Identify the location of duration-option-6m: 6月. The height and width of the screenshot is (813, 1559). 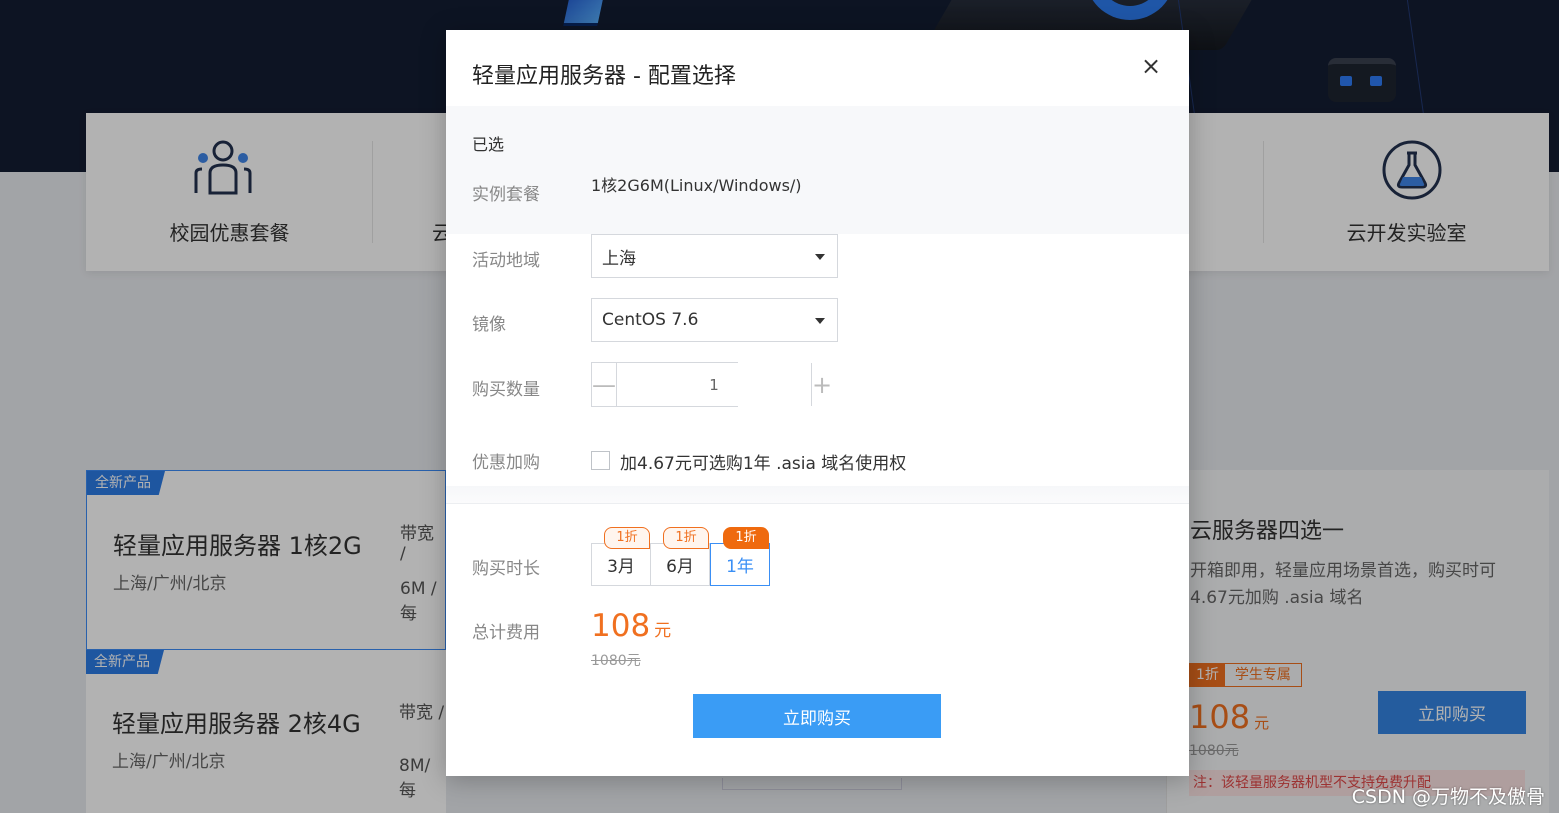
(680, 564).